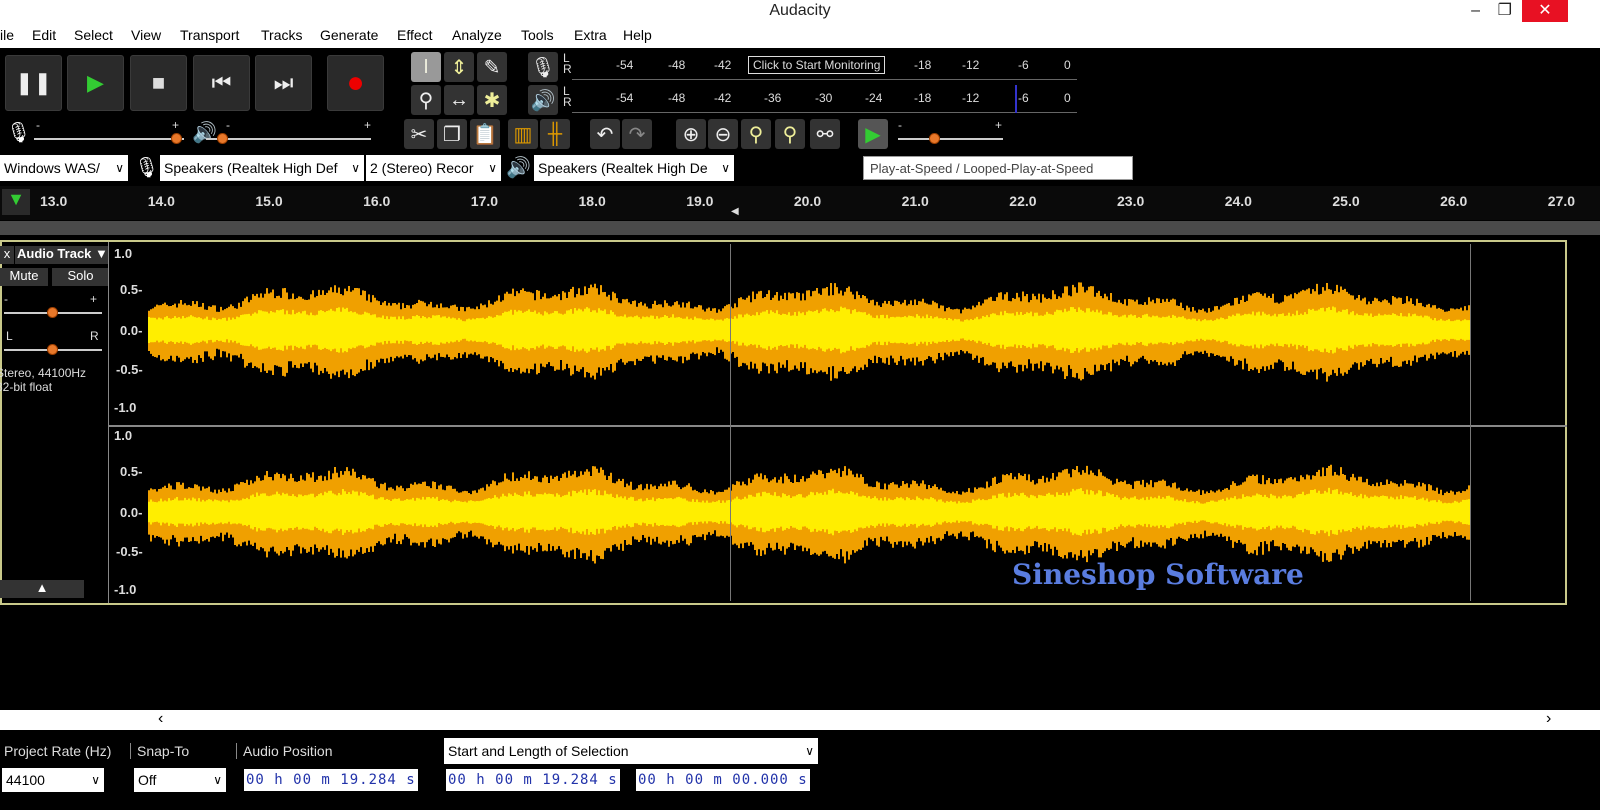 The image size is (1600, 810). I want to click on fit-selection-icon: ⚲, so click(756, 134).